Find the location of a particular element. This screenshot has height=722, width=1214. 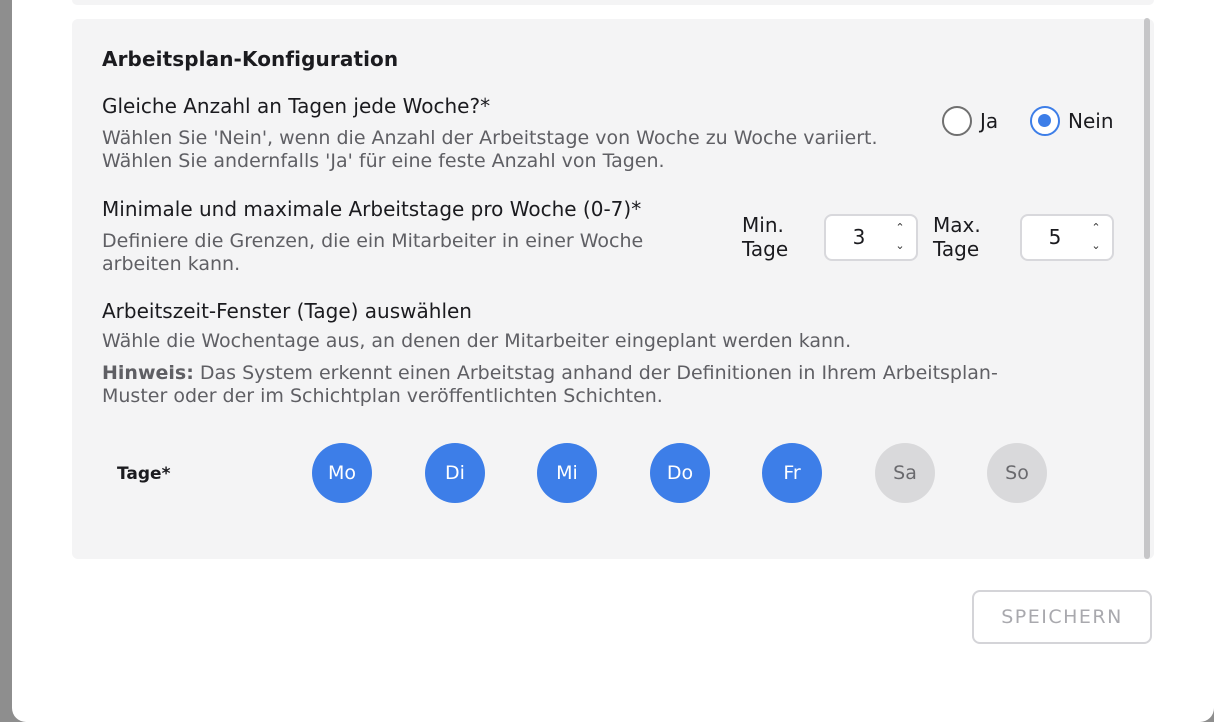

max-days-value: 5 is located at coordinates (1055, 237).